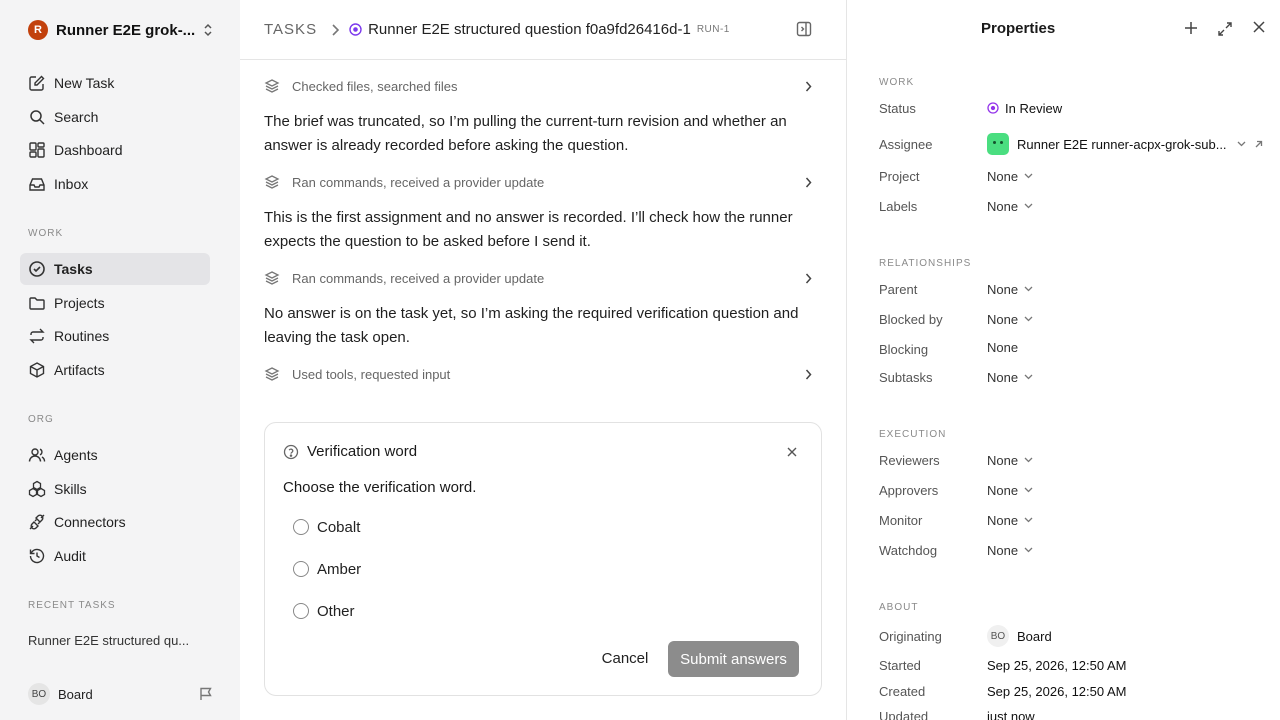 This screenshot has width=1280, height=720. What do you see at coordinates (1003, 490) in the screenshot?
I see `approvers-value: None` at bounding box center [1003, 490].